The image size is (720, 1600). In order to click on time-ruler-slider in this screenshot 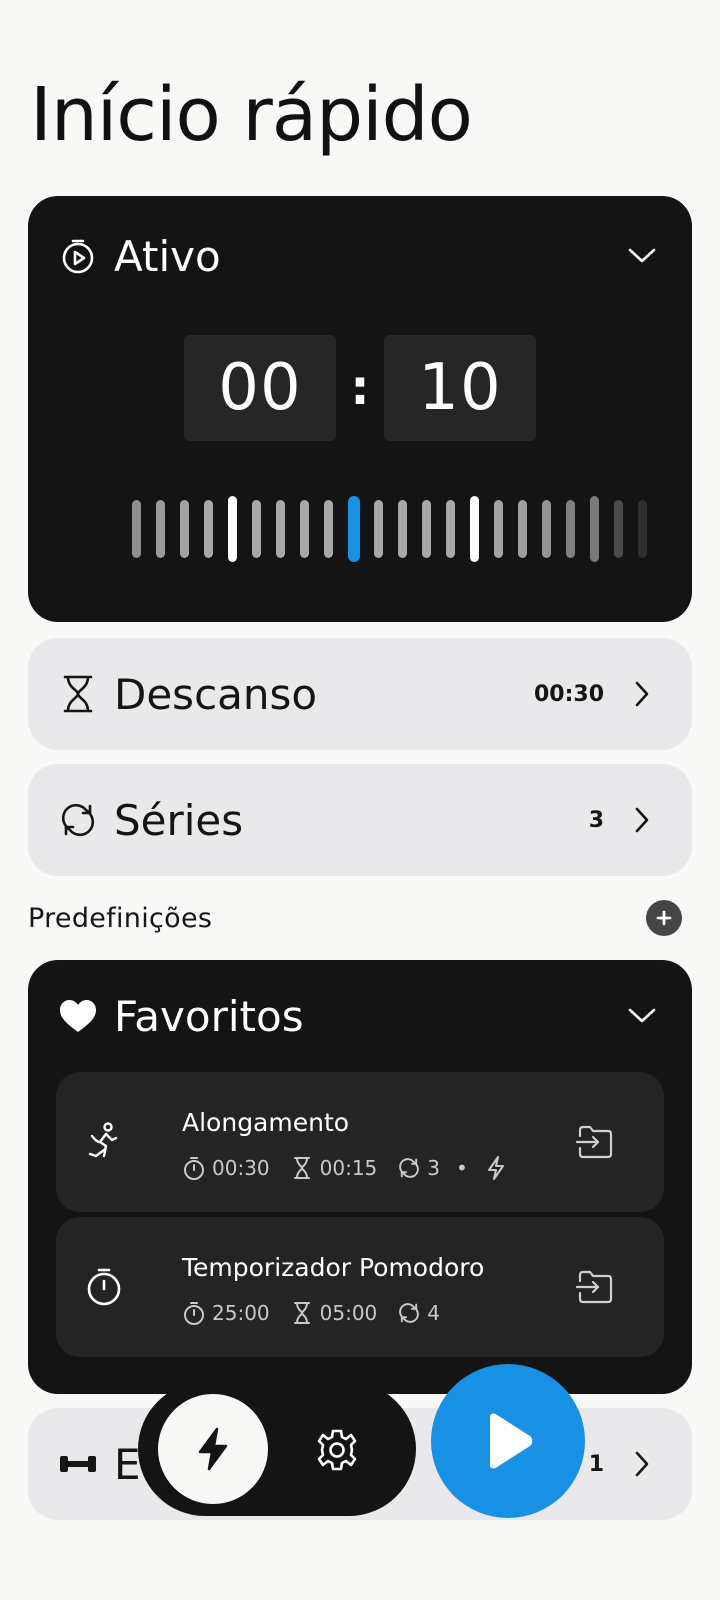, I will do `click(397, 529)`.